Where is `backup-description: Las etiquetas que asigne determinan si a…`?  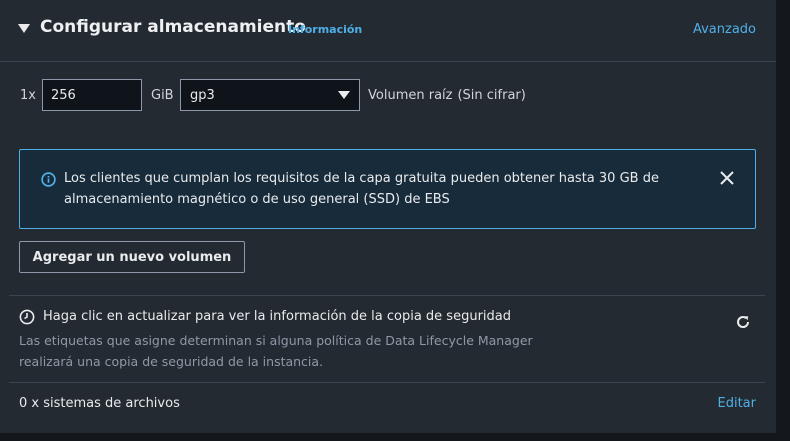
backup-description: Las etiquetas que asigne determinan si a… is located at coordinates (276, 351).